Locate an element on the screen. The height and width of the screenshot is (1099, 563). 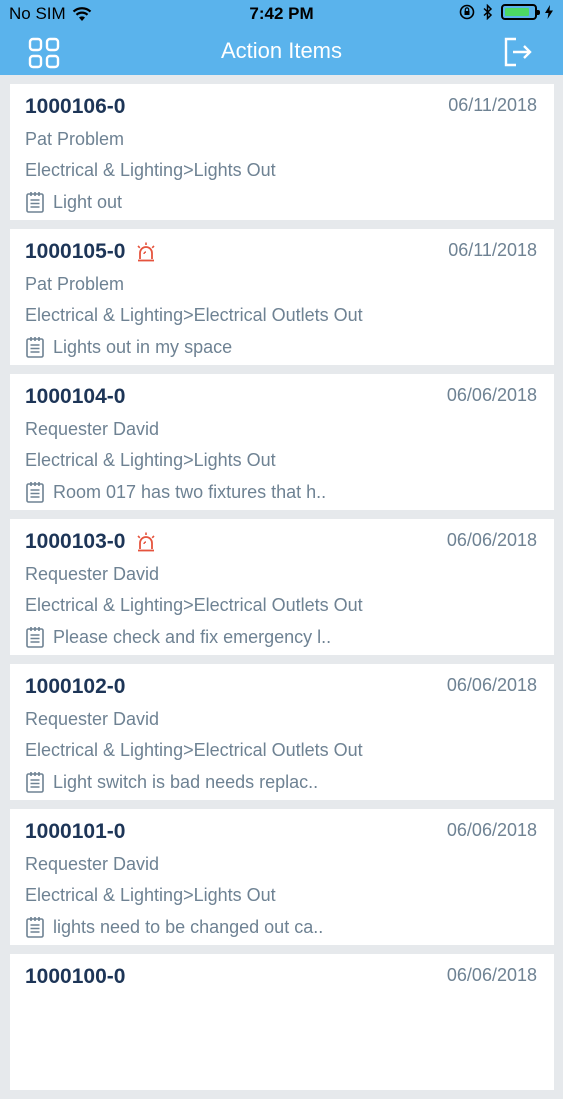
item-description: Light out is located at coordinates (73, 202).